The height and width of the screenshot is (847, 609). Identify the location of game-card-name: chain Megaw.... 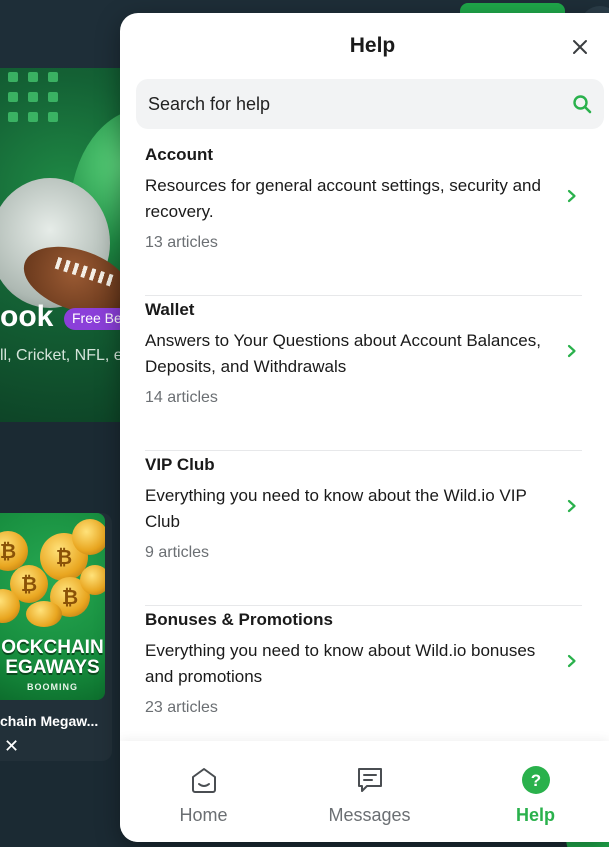
(49, 721).